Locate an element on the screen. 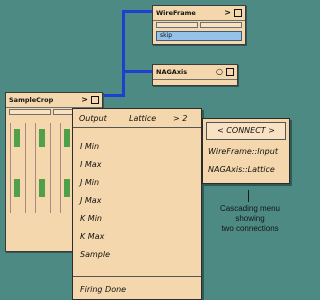 Image resolution: width=320 pixels, height=300 pixels. figure-caption: Cascading menu showing two connections is located at coordinates (250, 219).